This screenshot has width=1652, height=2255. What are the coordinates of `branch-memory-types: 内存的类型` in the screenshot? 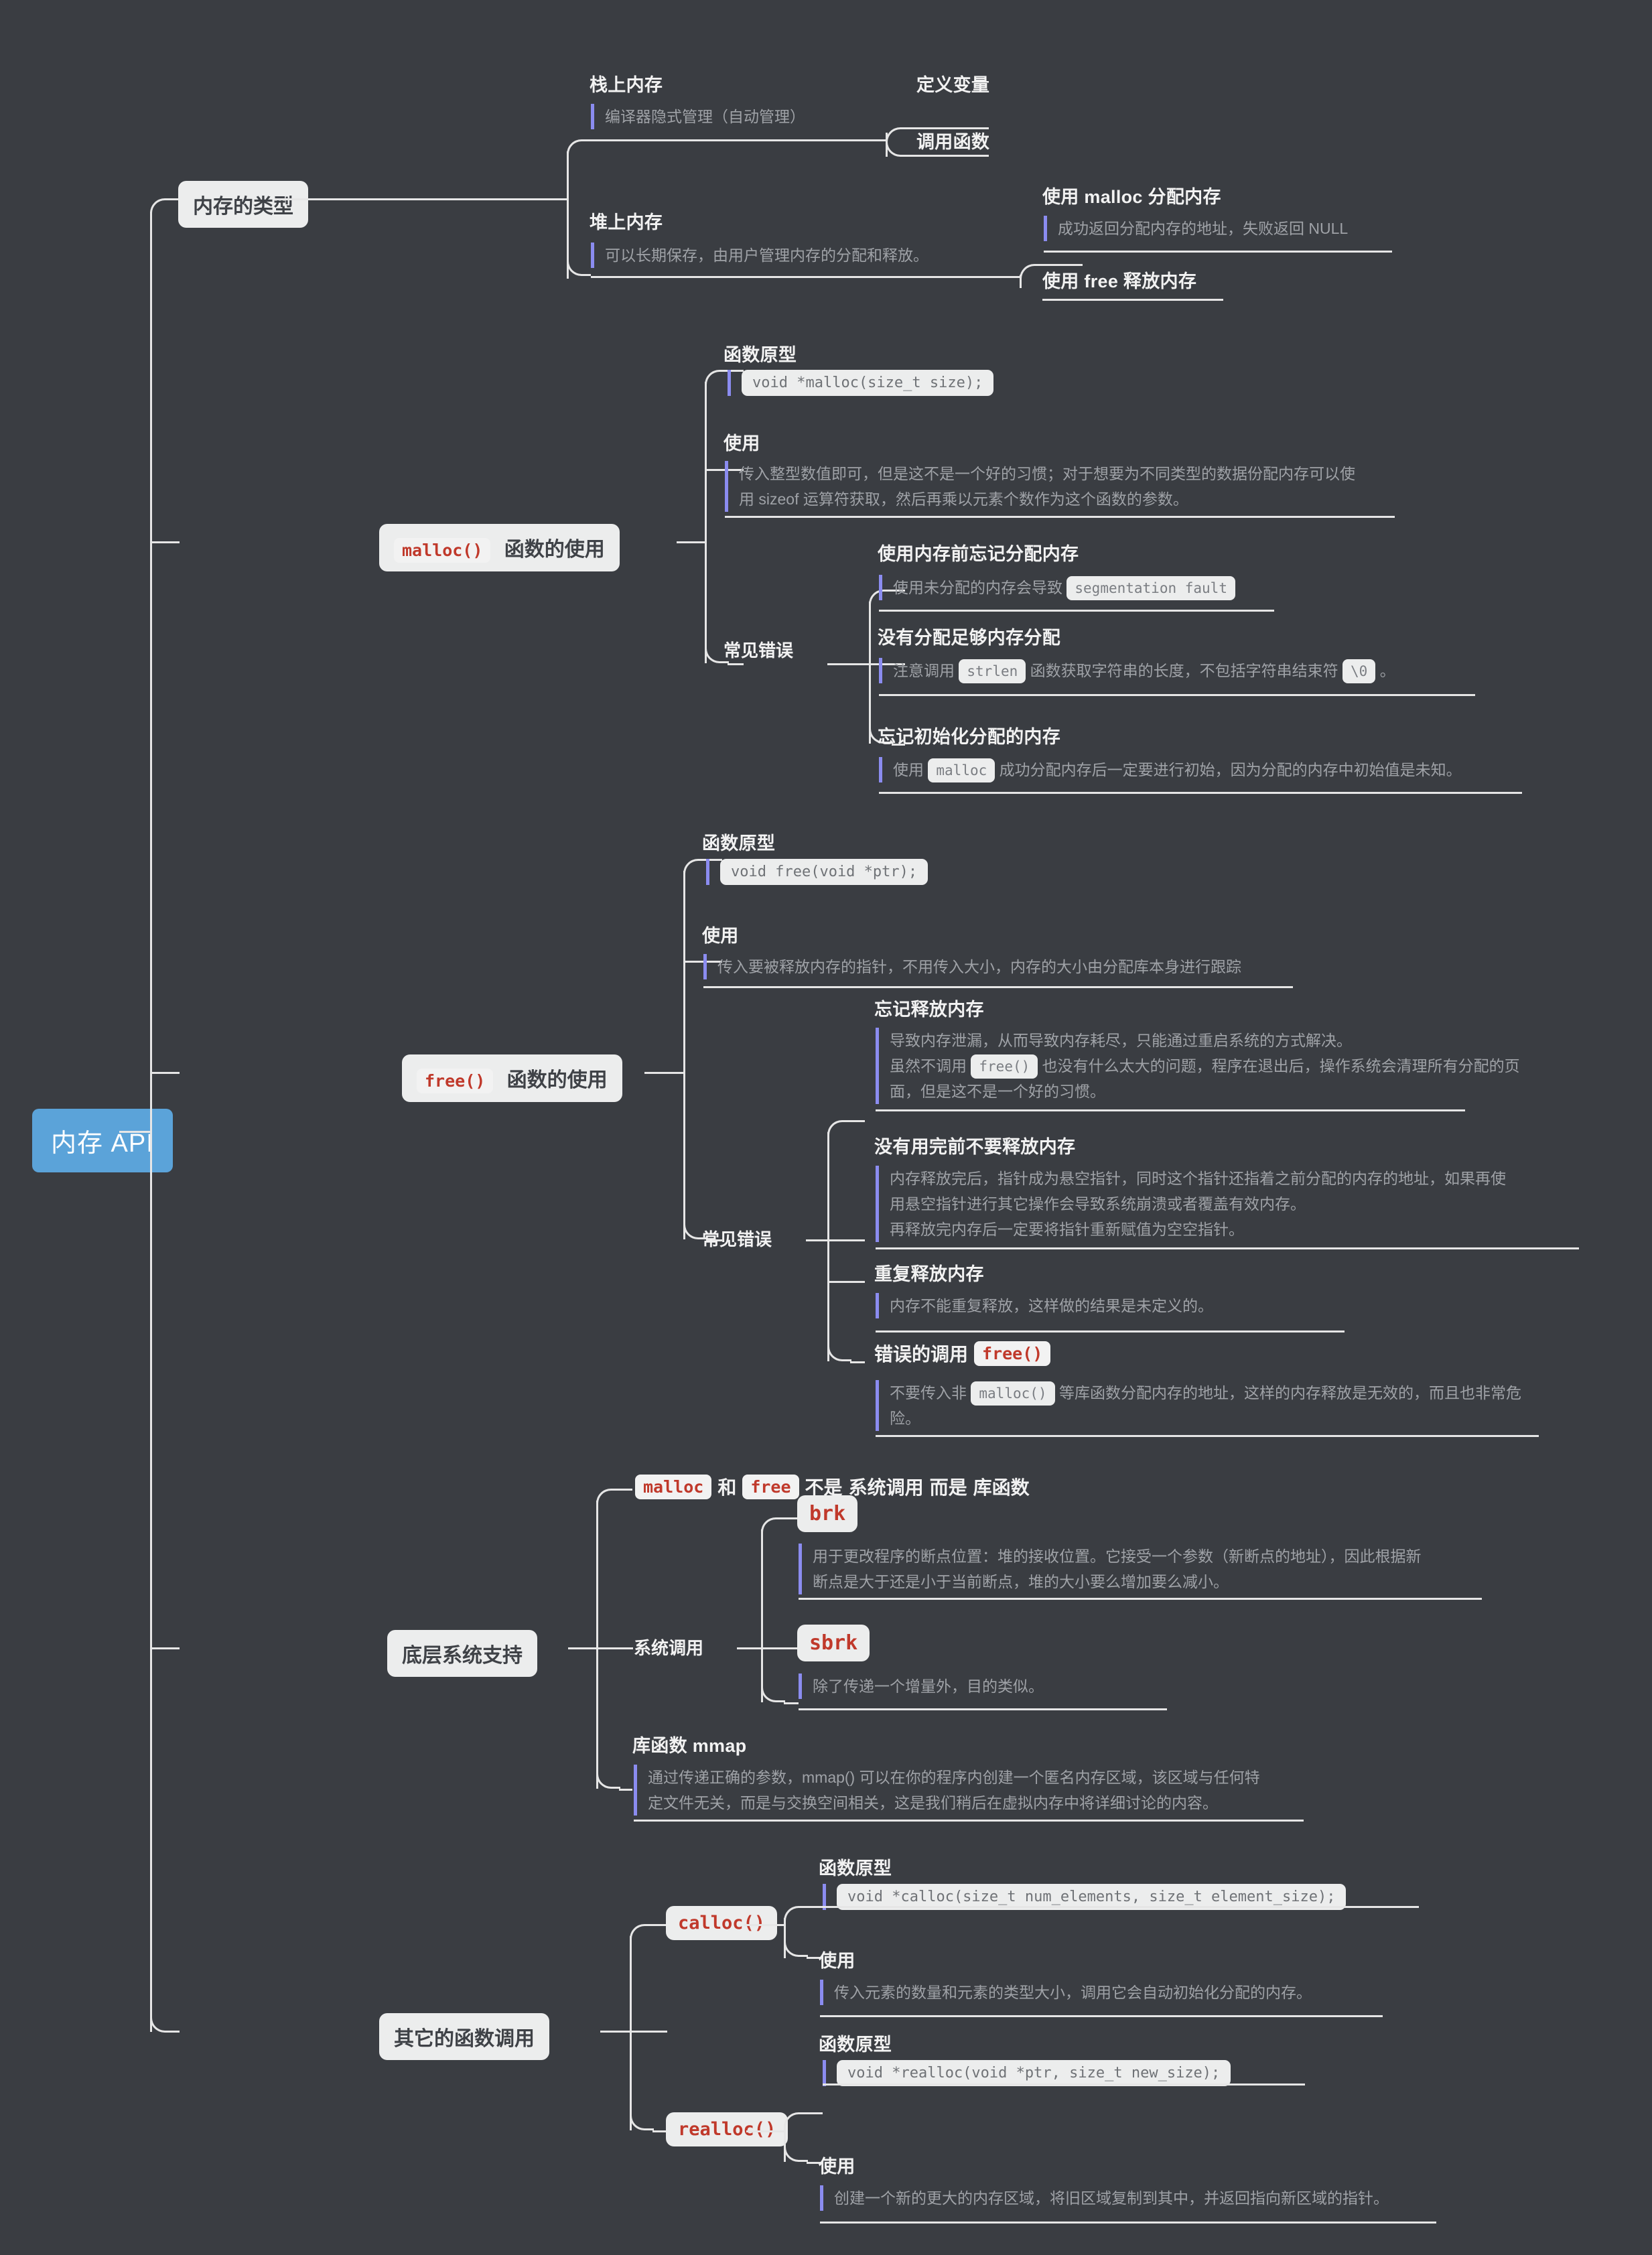 It's located at (243, 204).